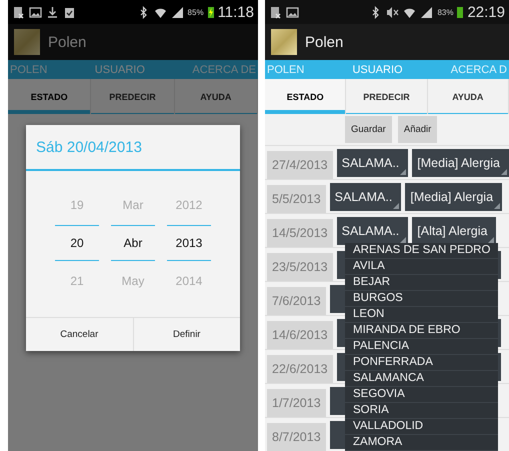 Image resolution: width=509 pixels, height=451 pixels. I want to click on dialog-button: Definir, so click(186, 334).